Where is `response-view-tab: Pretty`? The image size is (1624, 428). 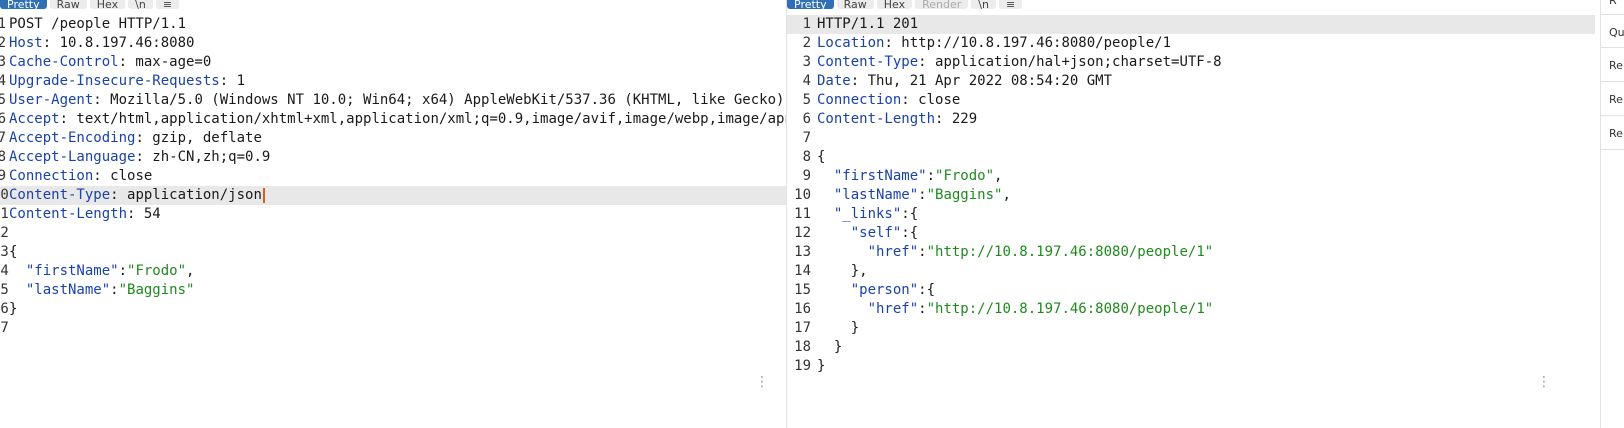
response-view-tab: Pretty is located at coordinates (810, 4).